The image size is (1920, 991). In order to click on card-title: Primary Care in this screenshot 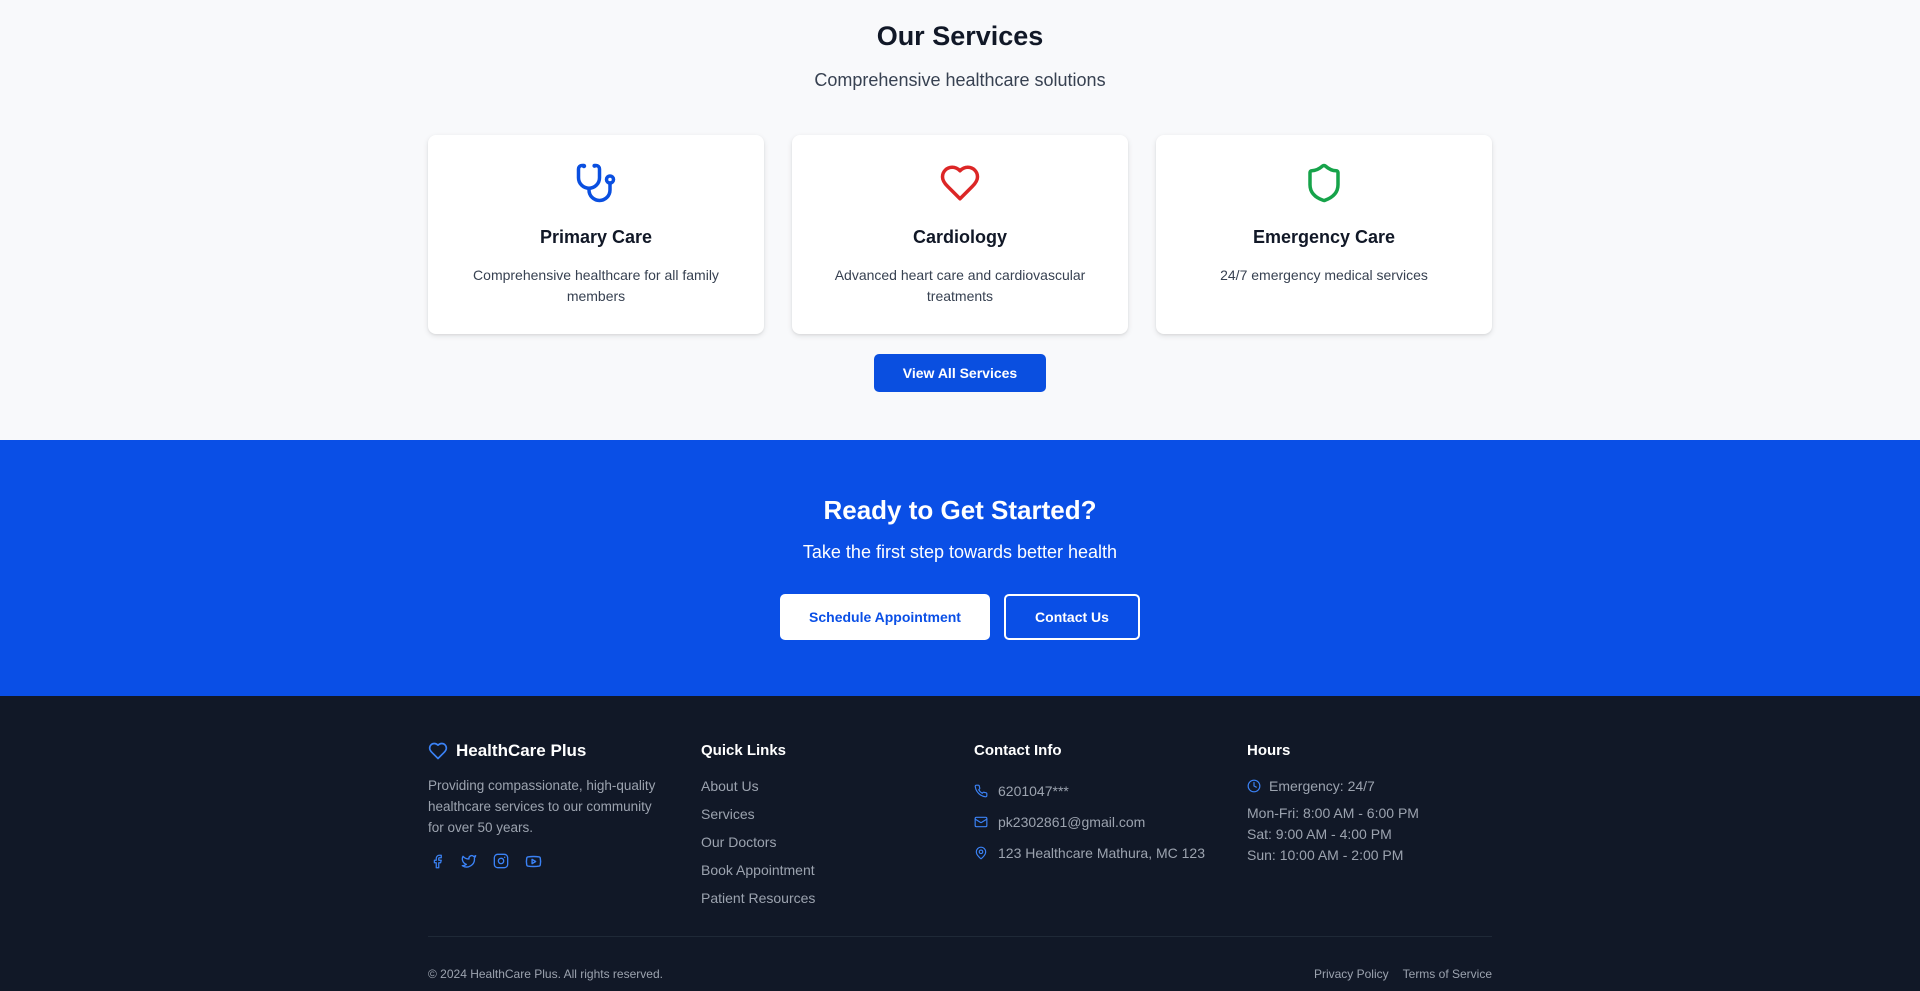, I will do `click(596, 237)`.